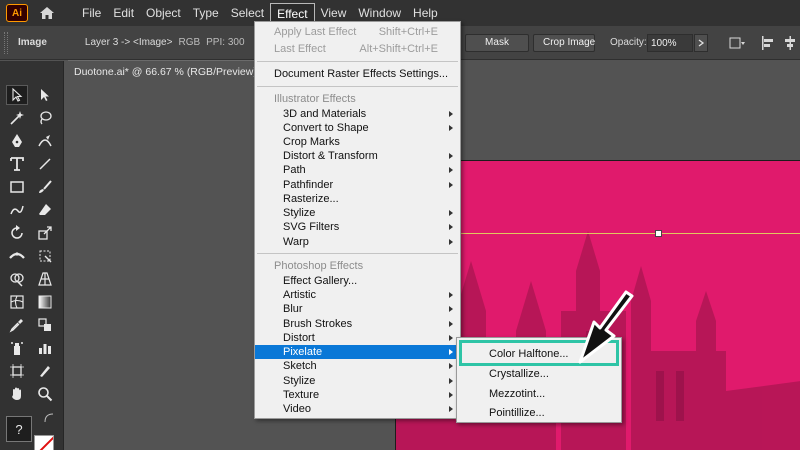 The image size is (800, 450). Describe the element at coordinates (49, 418) in the screenshot. I see `swap-fill-stroke-icon` at that location.